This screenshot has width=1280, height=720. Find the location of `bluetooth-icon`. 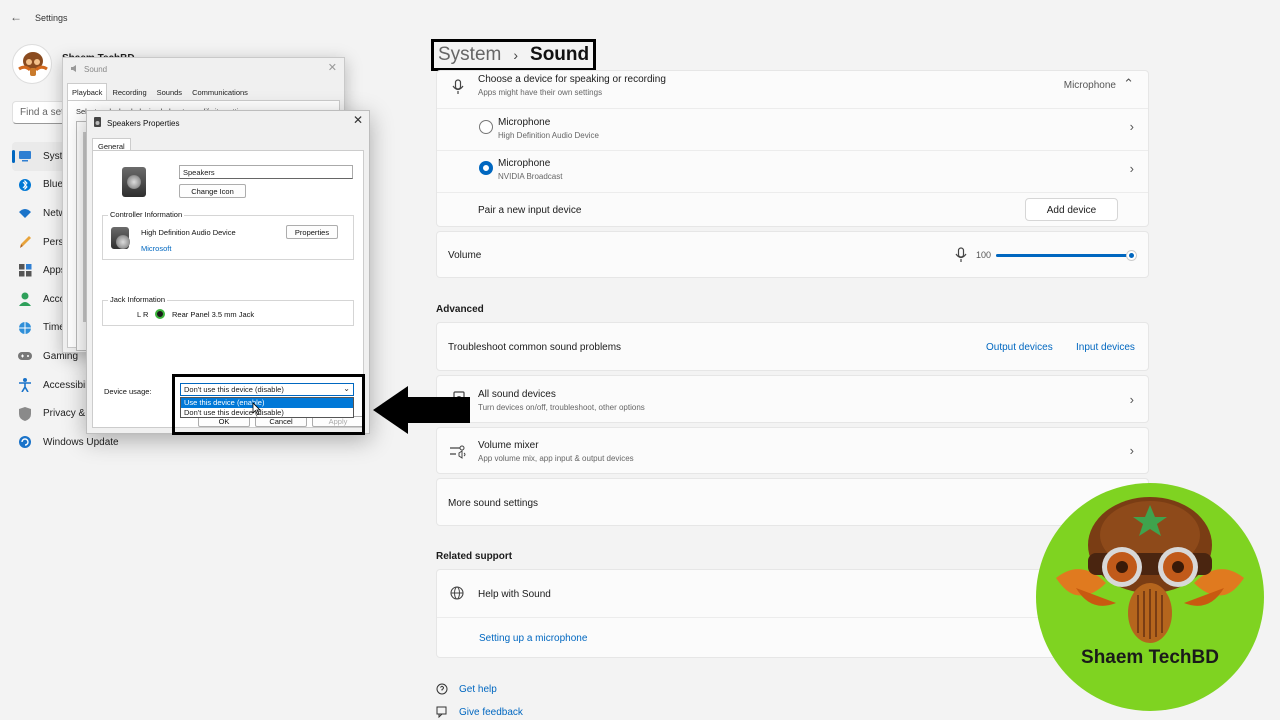

bluetooth-icon is located at coordinates (25, 185).